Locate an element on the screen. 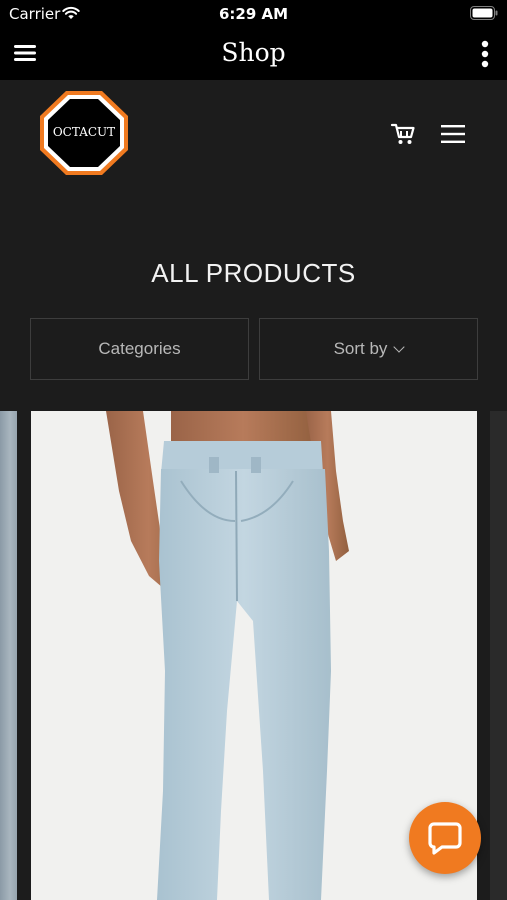  chevron-down-icon is located at coordinates (399, 347).